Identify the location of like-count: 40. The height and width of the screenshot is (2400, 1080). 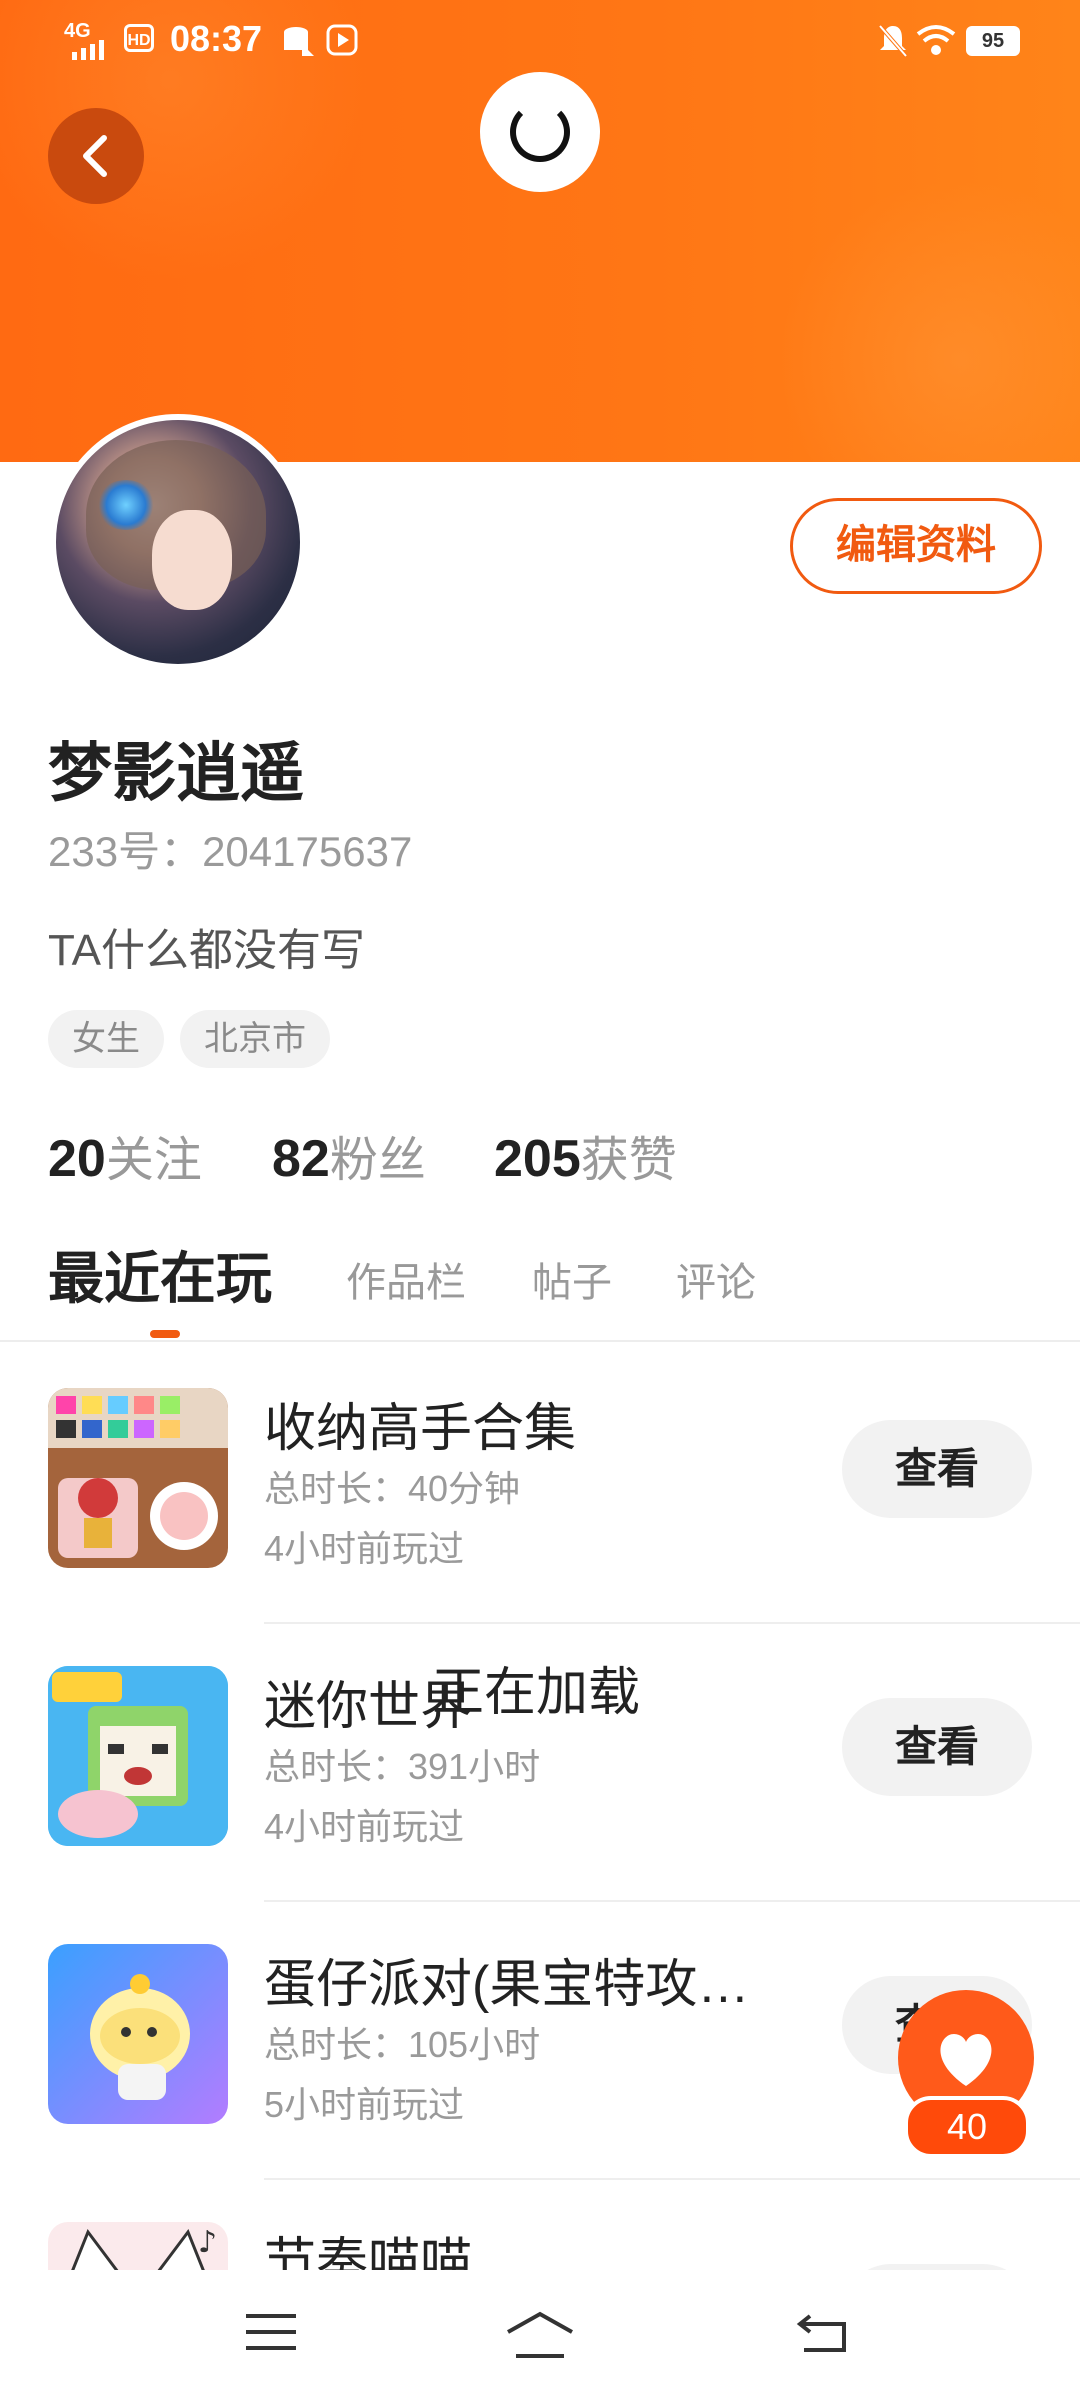
(967, 2127).